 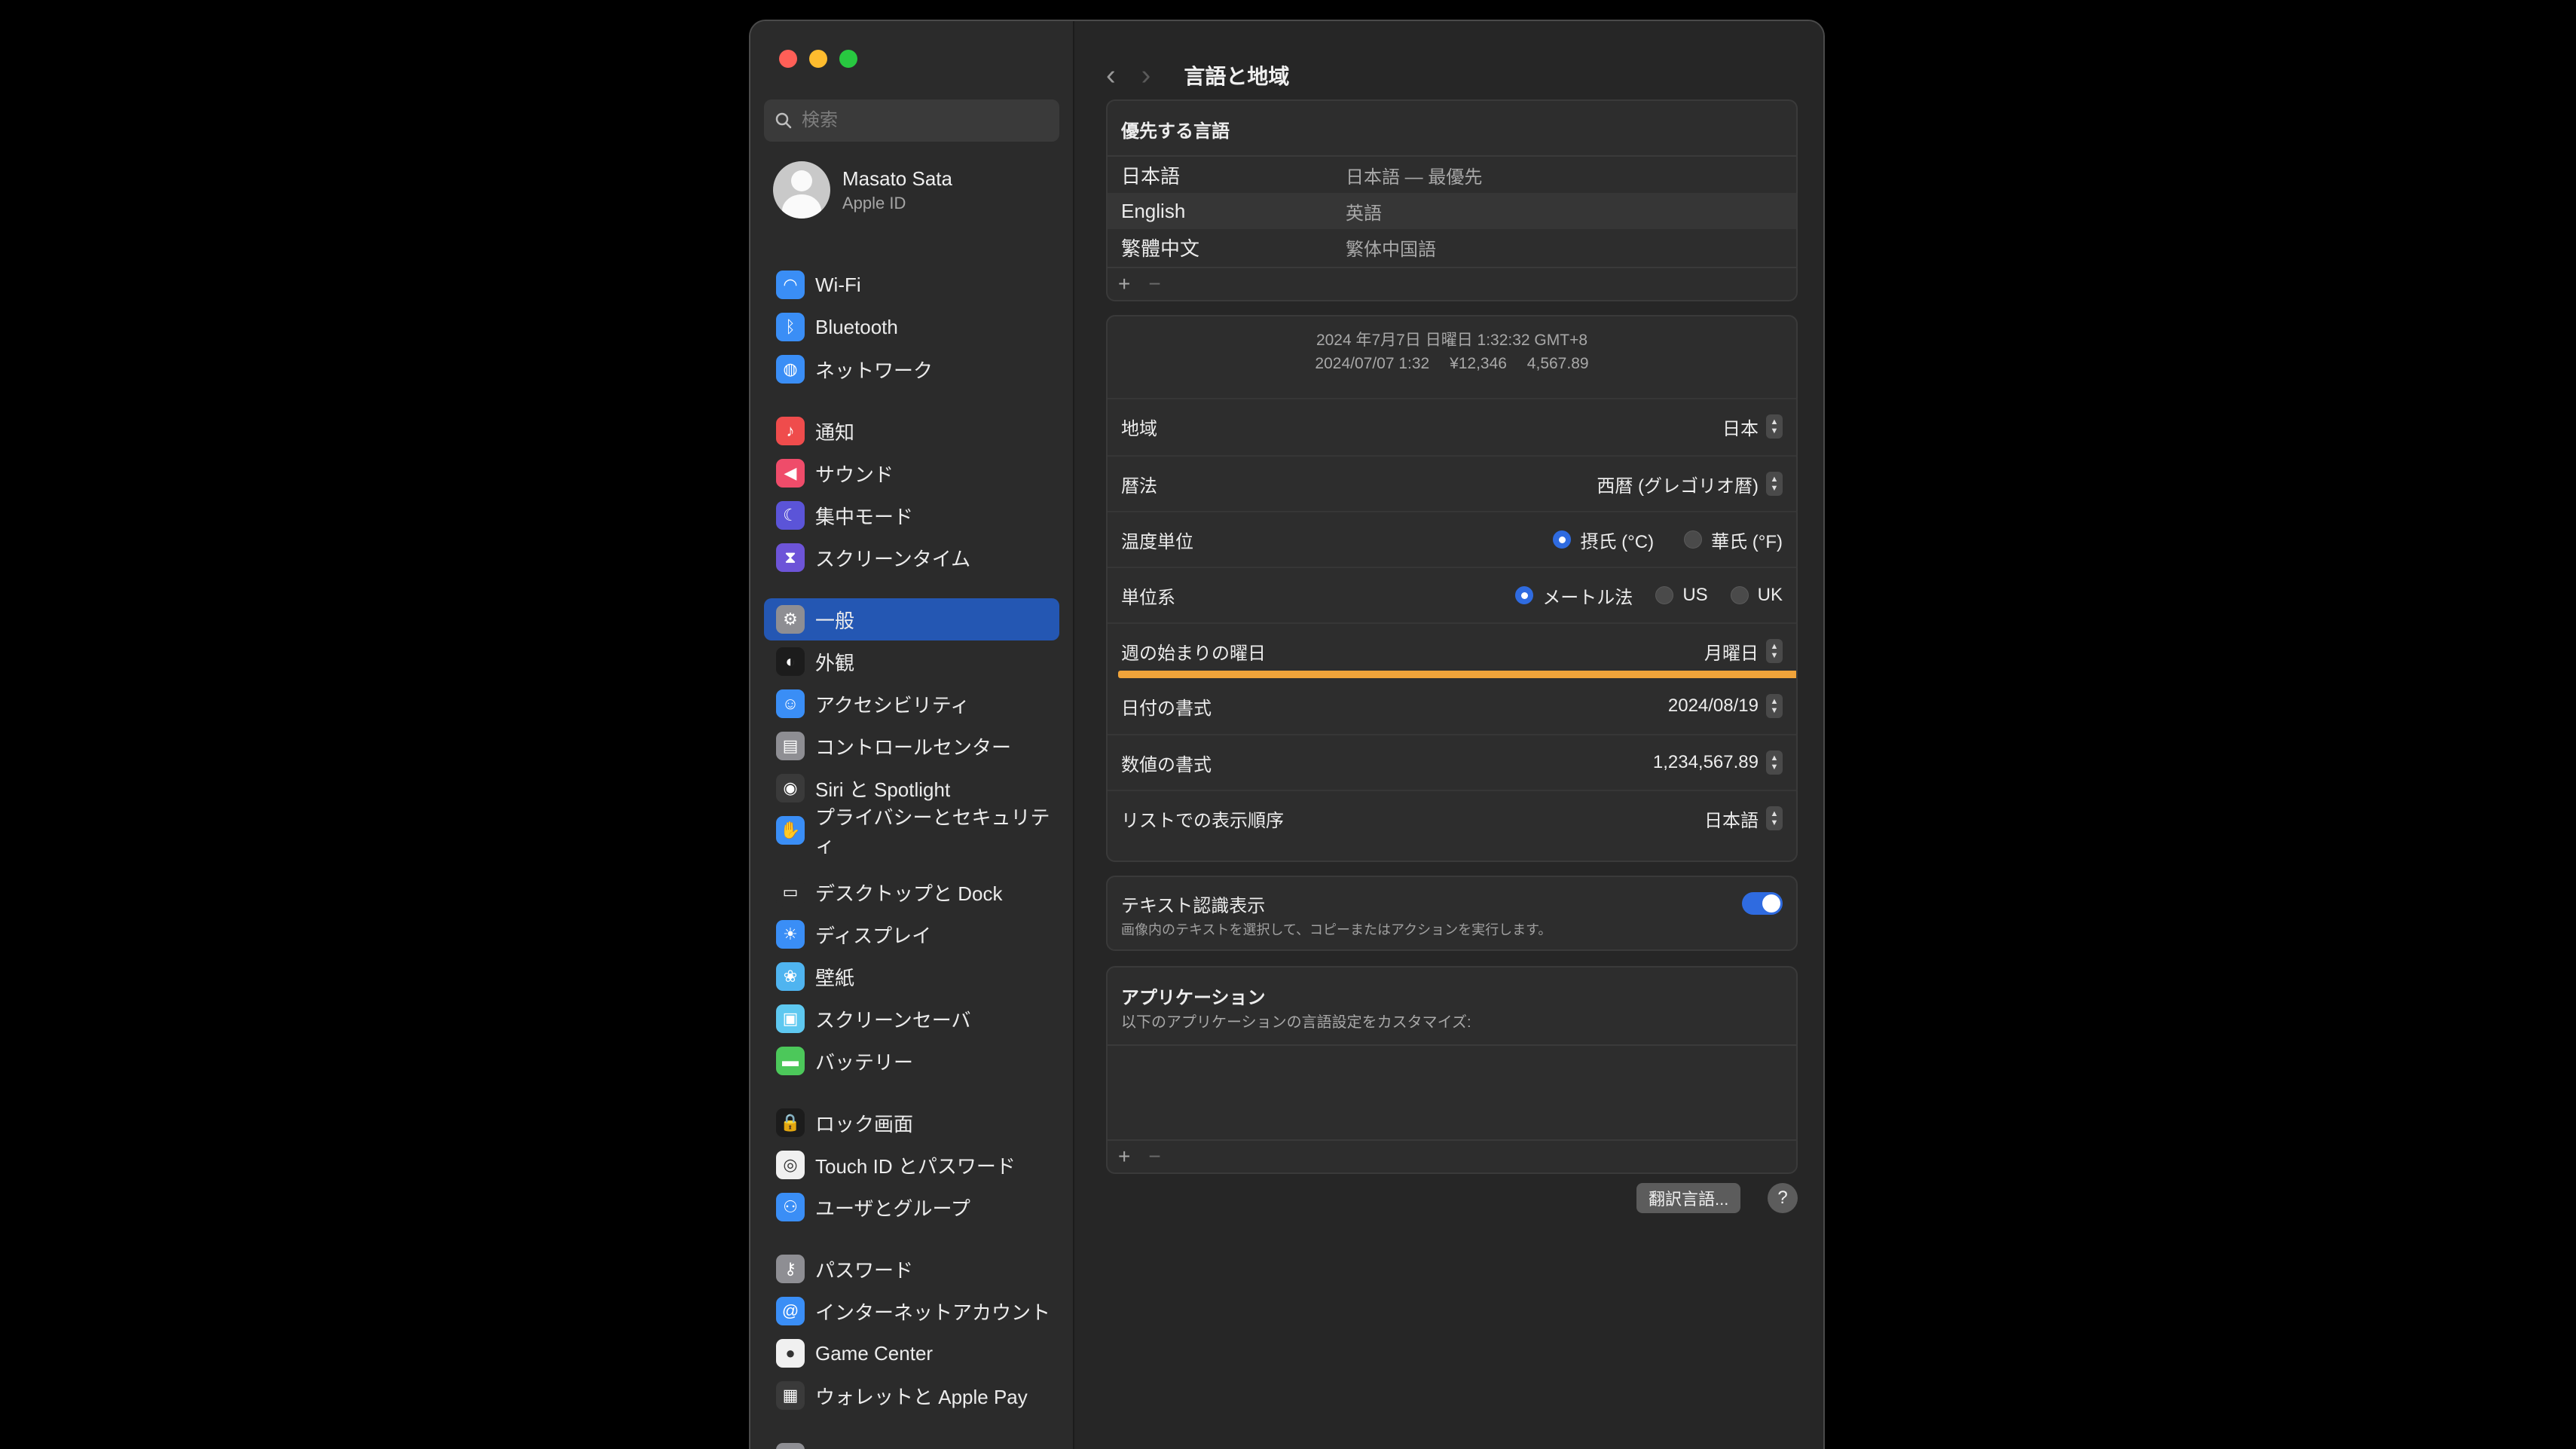 I want to click on sidebar-item: ♪ 通知, so click(x=911, y=431).